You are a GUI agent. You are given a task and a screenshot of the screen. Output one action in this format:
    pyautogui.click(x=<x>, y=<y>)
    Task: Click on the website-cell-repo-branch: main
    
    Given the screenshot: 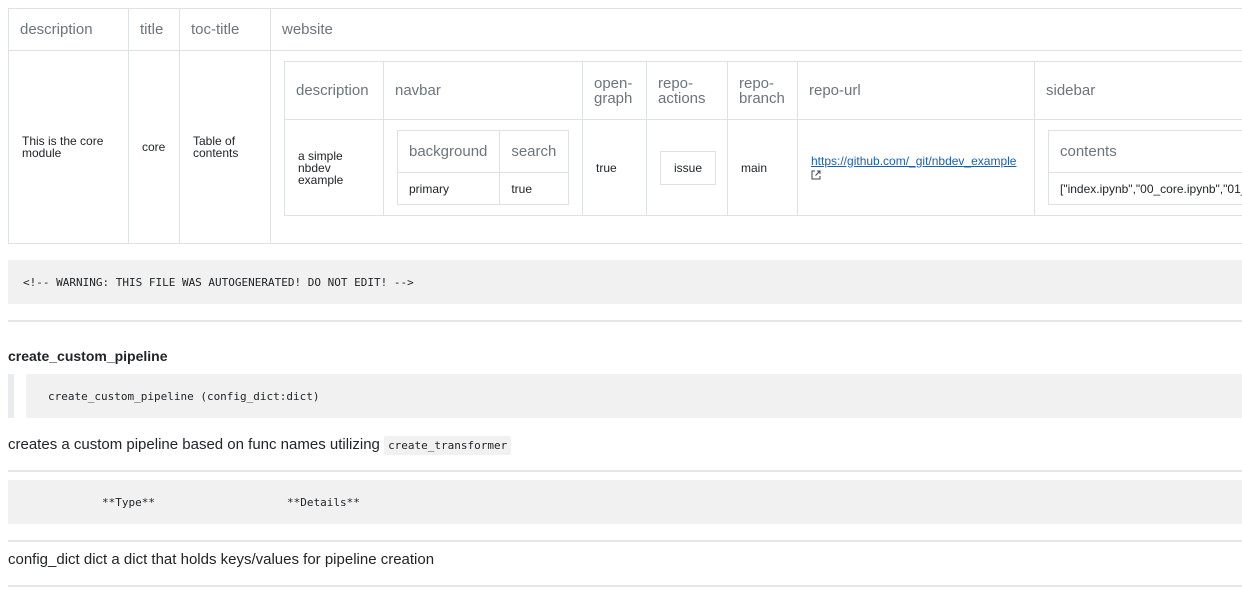 What is the action you would take?
    pyautogui.click(x=762, y=167)
    